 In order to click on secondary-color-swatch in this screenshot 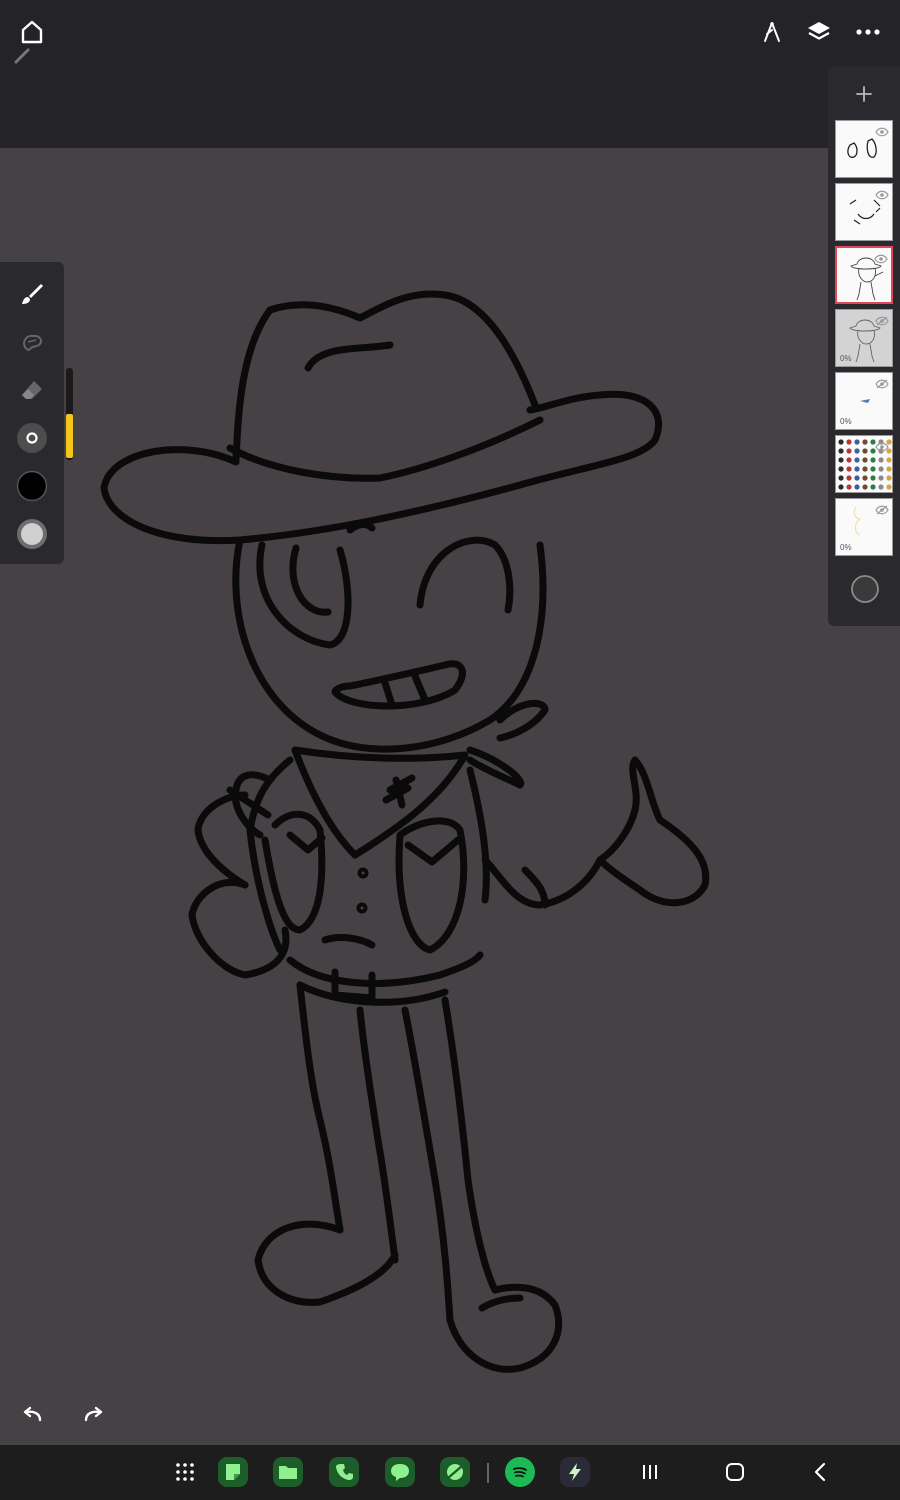, I will do `click(32, 534)`.